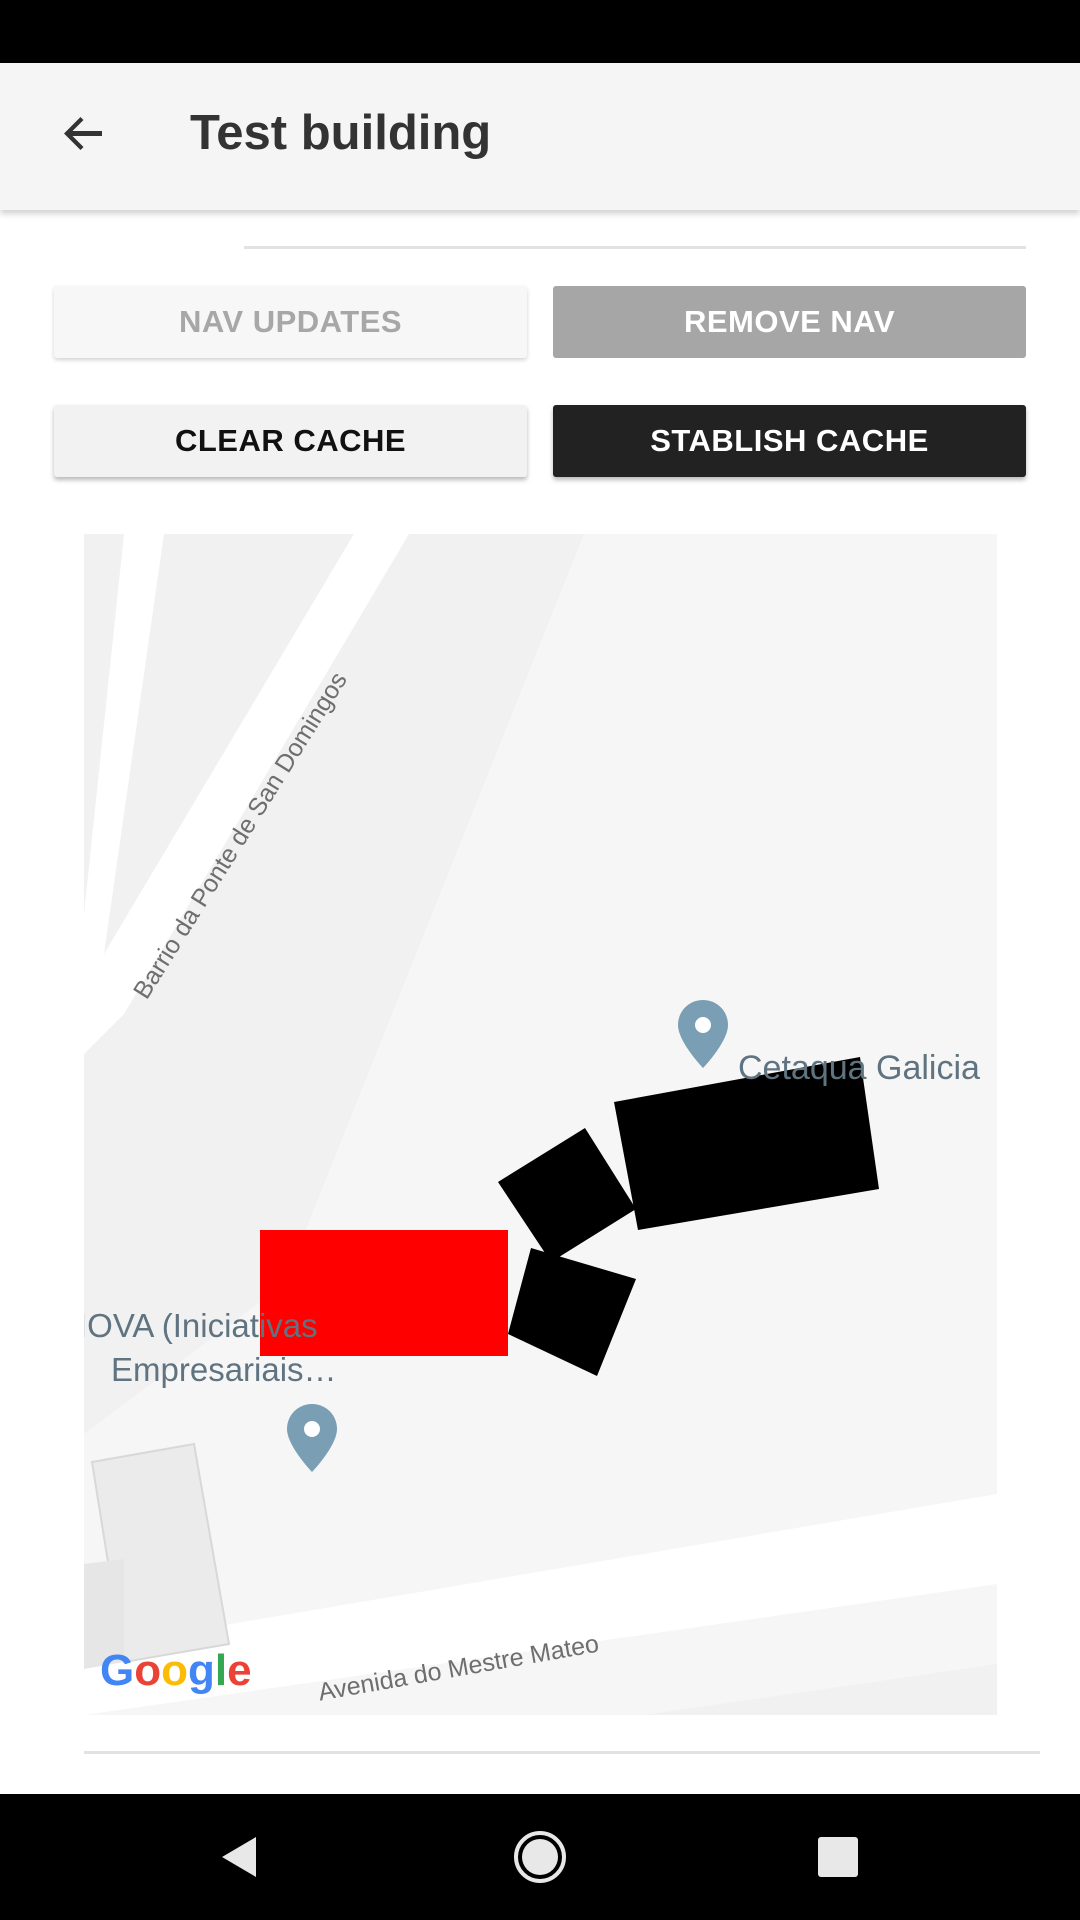 The image size is (1080, 1920). I want to click on nav-recents-button, so click(838, 1857).